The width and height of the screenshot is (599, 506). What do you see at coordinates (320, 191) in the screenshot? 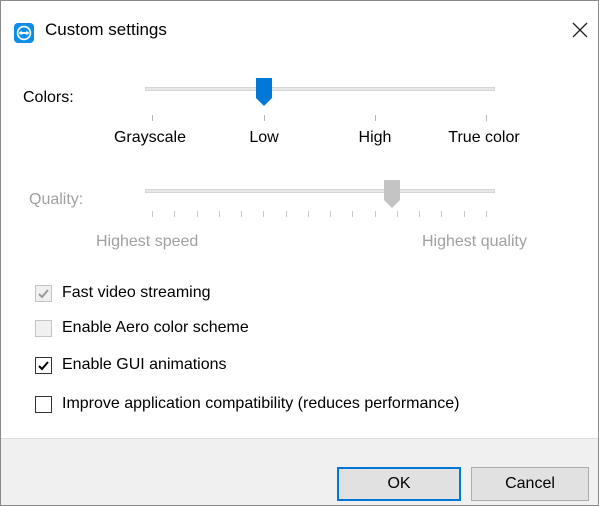
I see `quality-slider-track` at bounding box center [320, 191].